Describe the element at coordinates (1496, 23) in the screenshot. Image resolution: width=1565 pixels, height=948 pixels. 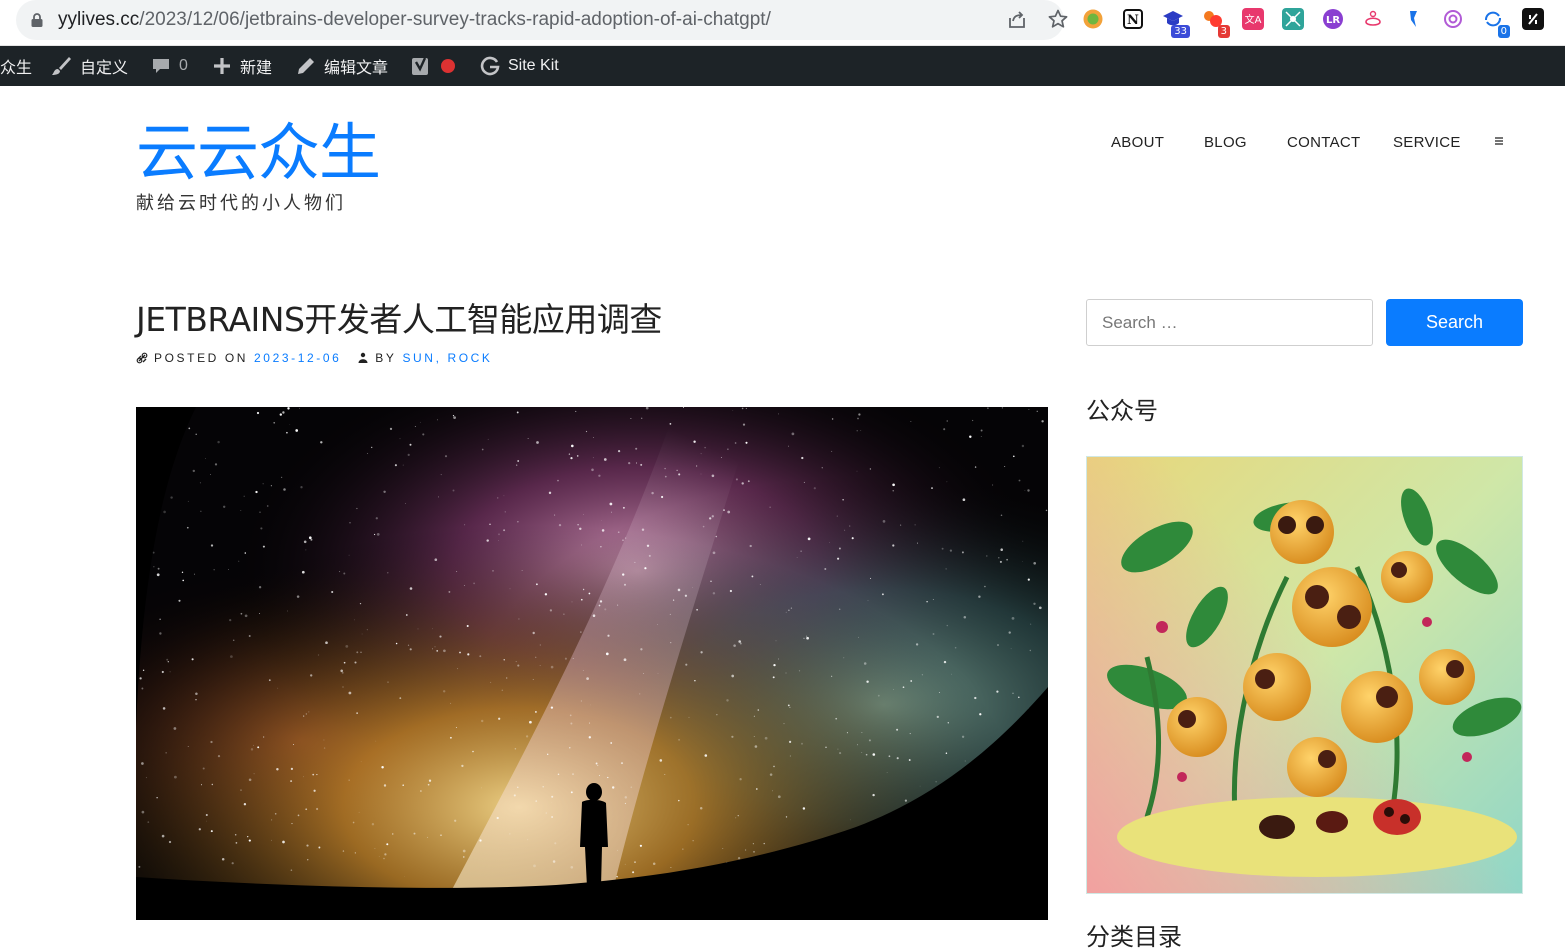
I see `extension-sync-icon: 0` at that location.